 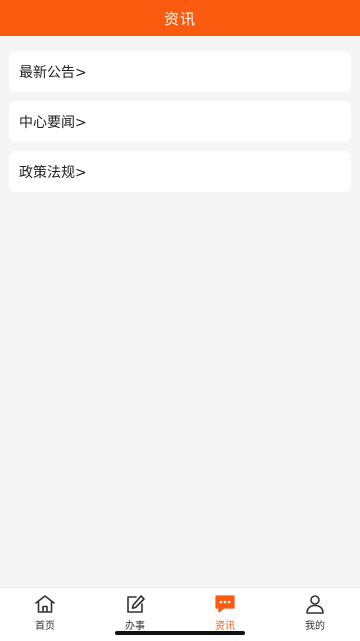 I want to click on list-item-label: 最新公告>, so click(x=53, y=72).